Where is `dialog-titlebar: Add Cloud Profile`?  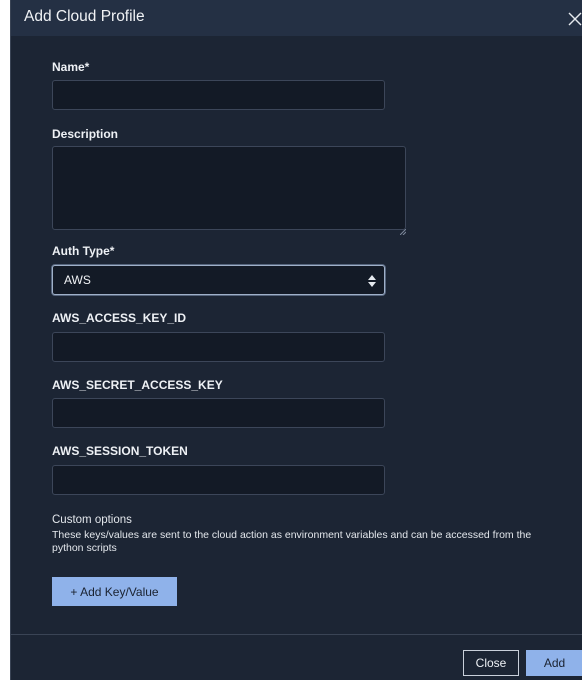
dialog-titlebar: Add Cloud Profile is located at coordinates (296, 18).